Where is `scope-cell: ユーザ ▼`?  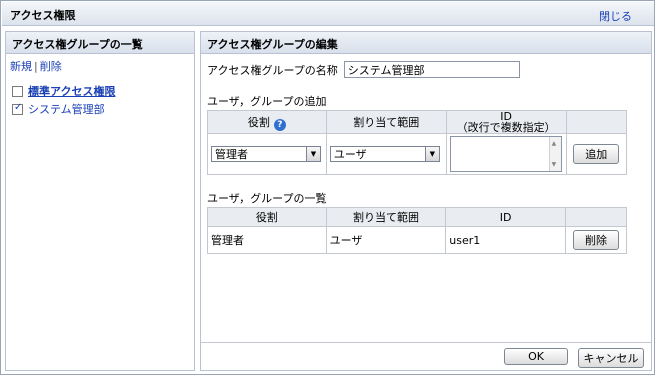 scope-cell: ユーザ ▼ is located at coordinates (386, 154).